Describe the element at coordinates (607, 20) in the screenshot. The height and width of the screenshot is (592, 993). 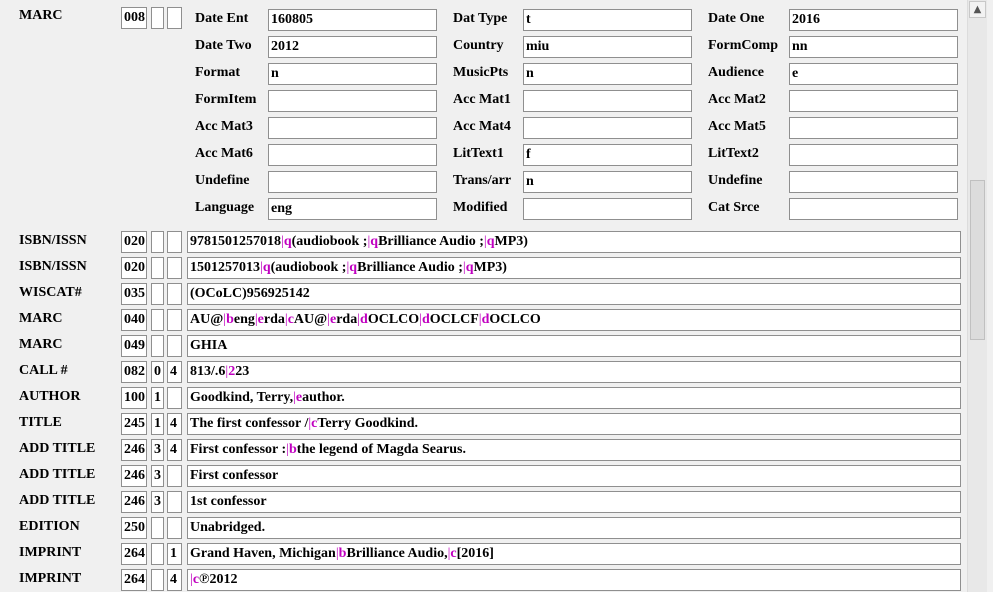
I see `fixed-input-dat-type: t` at that location.